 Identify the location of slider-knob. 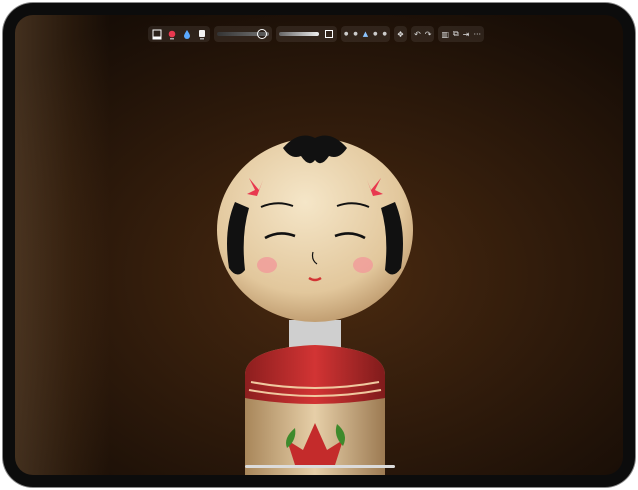
(262, 34).